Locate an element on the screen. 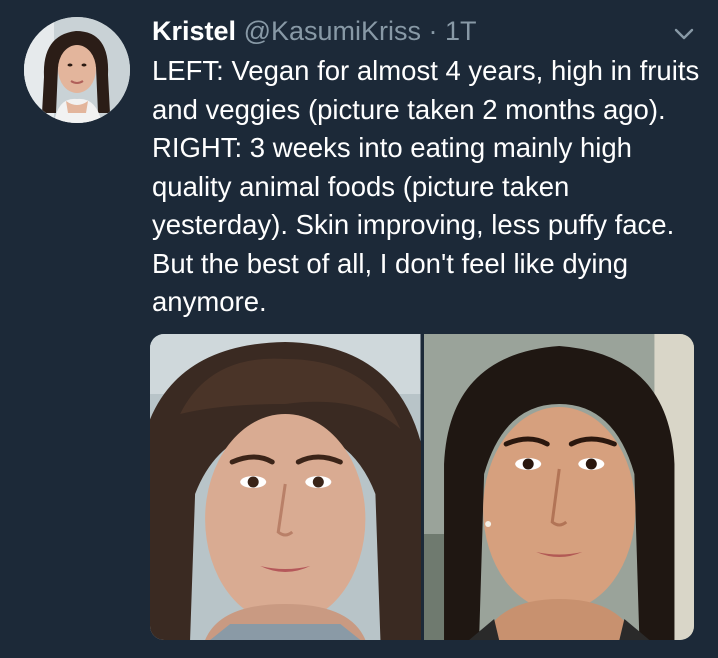 The width and height of the screenshot is (718, 658). tweet-header: Kristel @KasumiKriss · 1T is located at coordinates (314, 31).